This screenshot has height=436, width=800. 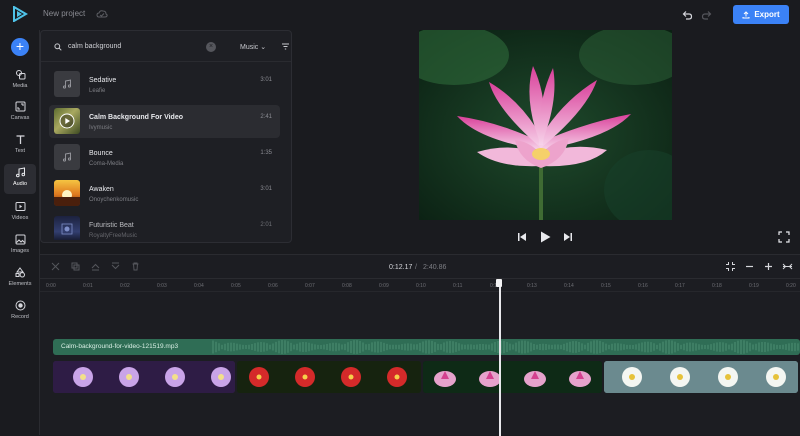 I want to click on sidebar-item-videos: Videos, so click(x=20, y=213).